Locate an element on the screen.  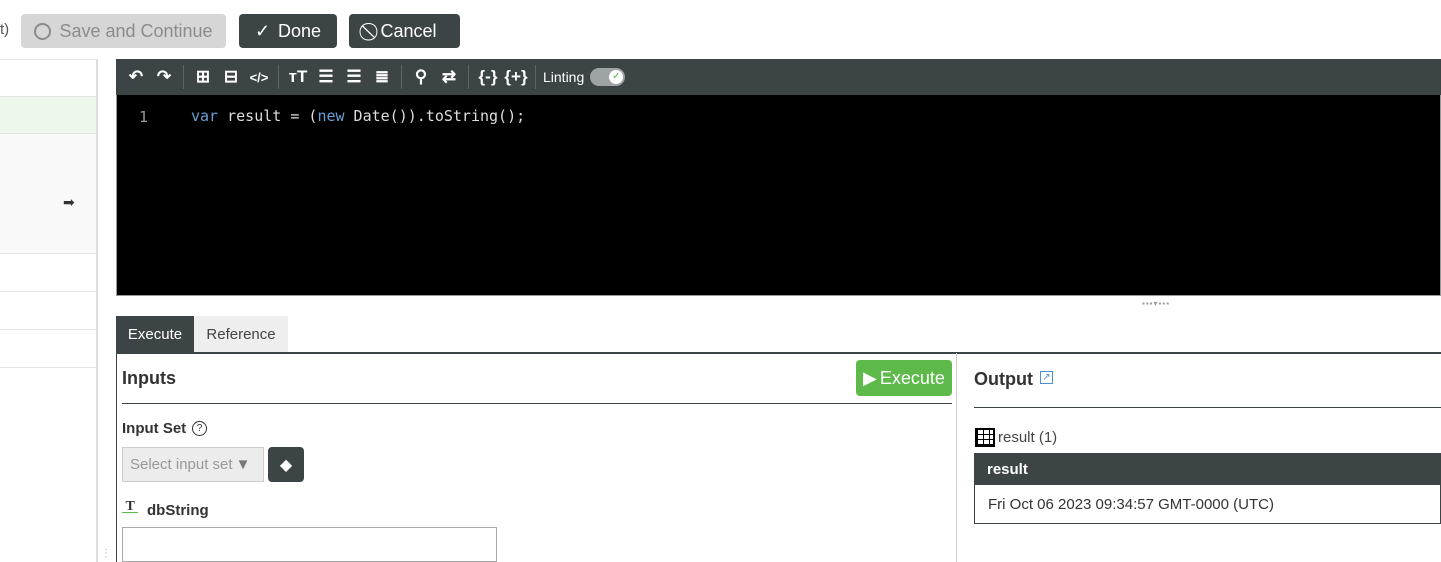
fold-icon: {-} is located at coordinates (488, 77).